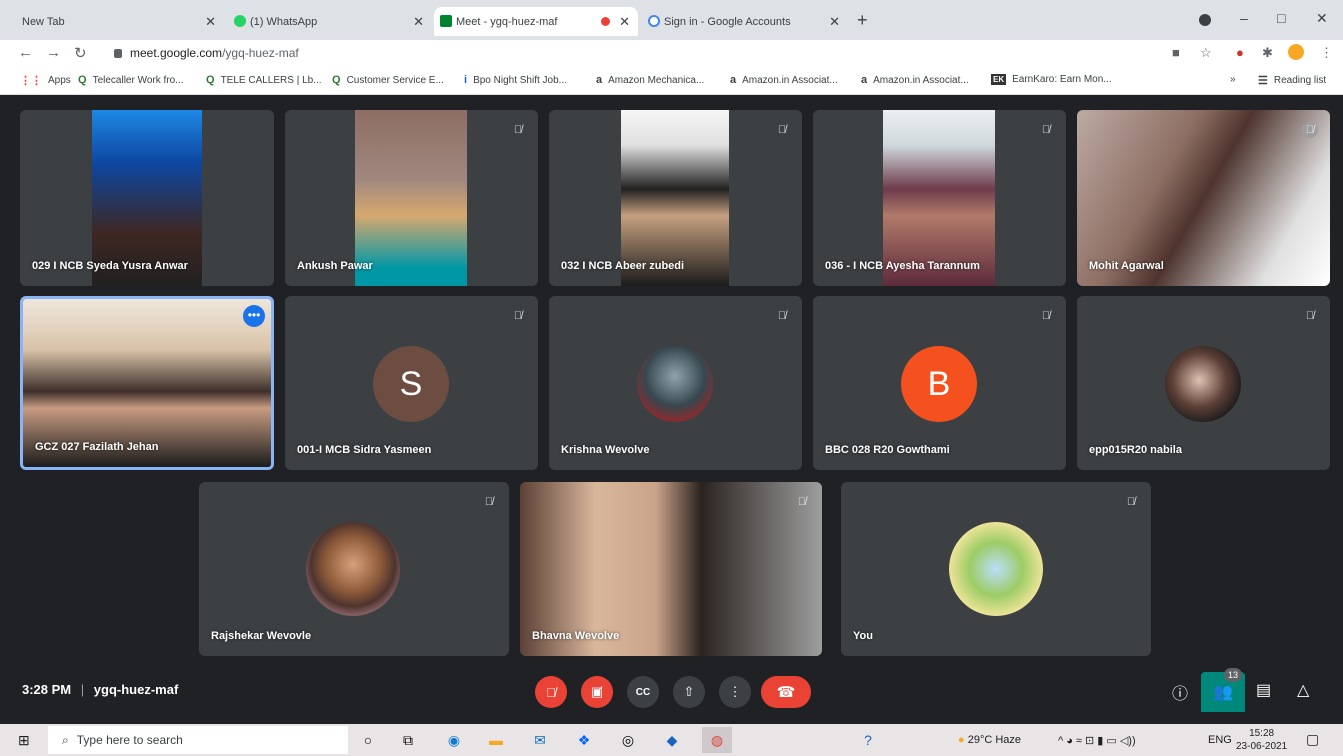 The height and width of the screenshot is (756, 1343). What do you see at coordinates (368, 740) in the screenshot?
I see `cortana-icon: ○` at bounding box center [368, 740].